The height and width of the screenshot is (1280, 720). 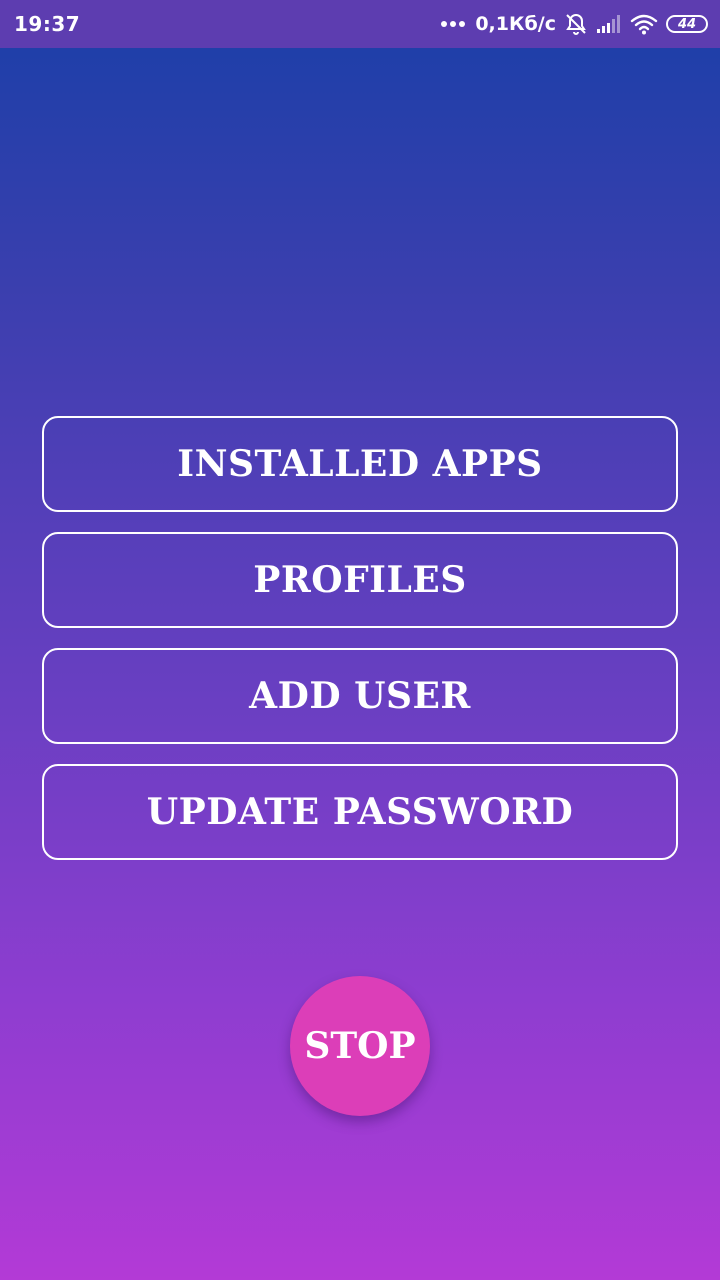 I want to click on status-icons: 0,1Кб/с 44, so click(x=574, y=24).